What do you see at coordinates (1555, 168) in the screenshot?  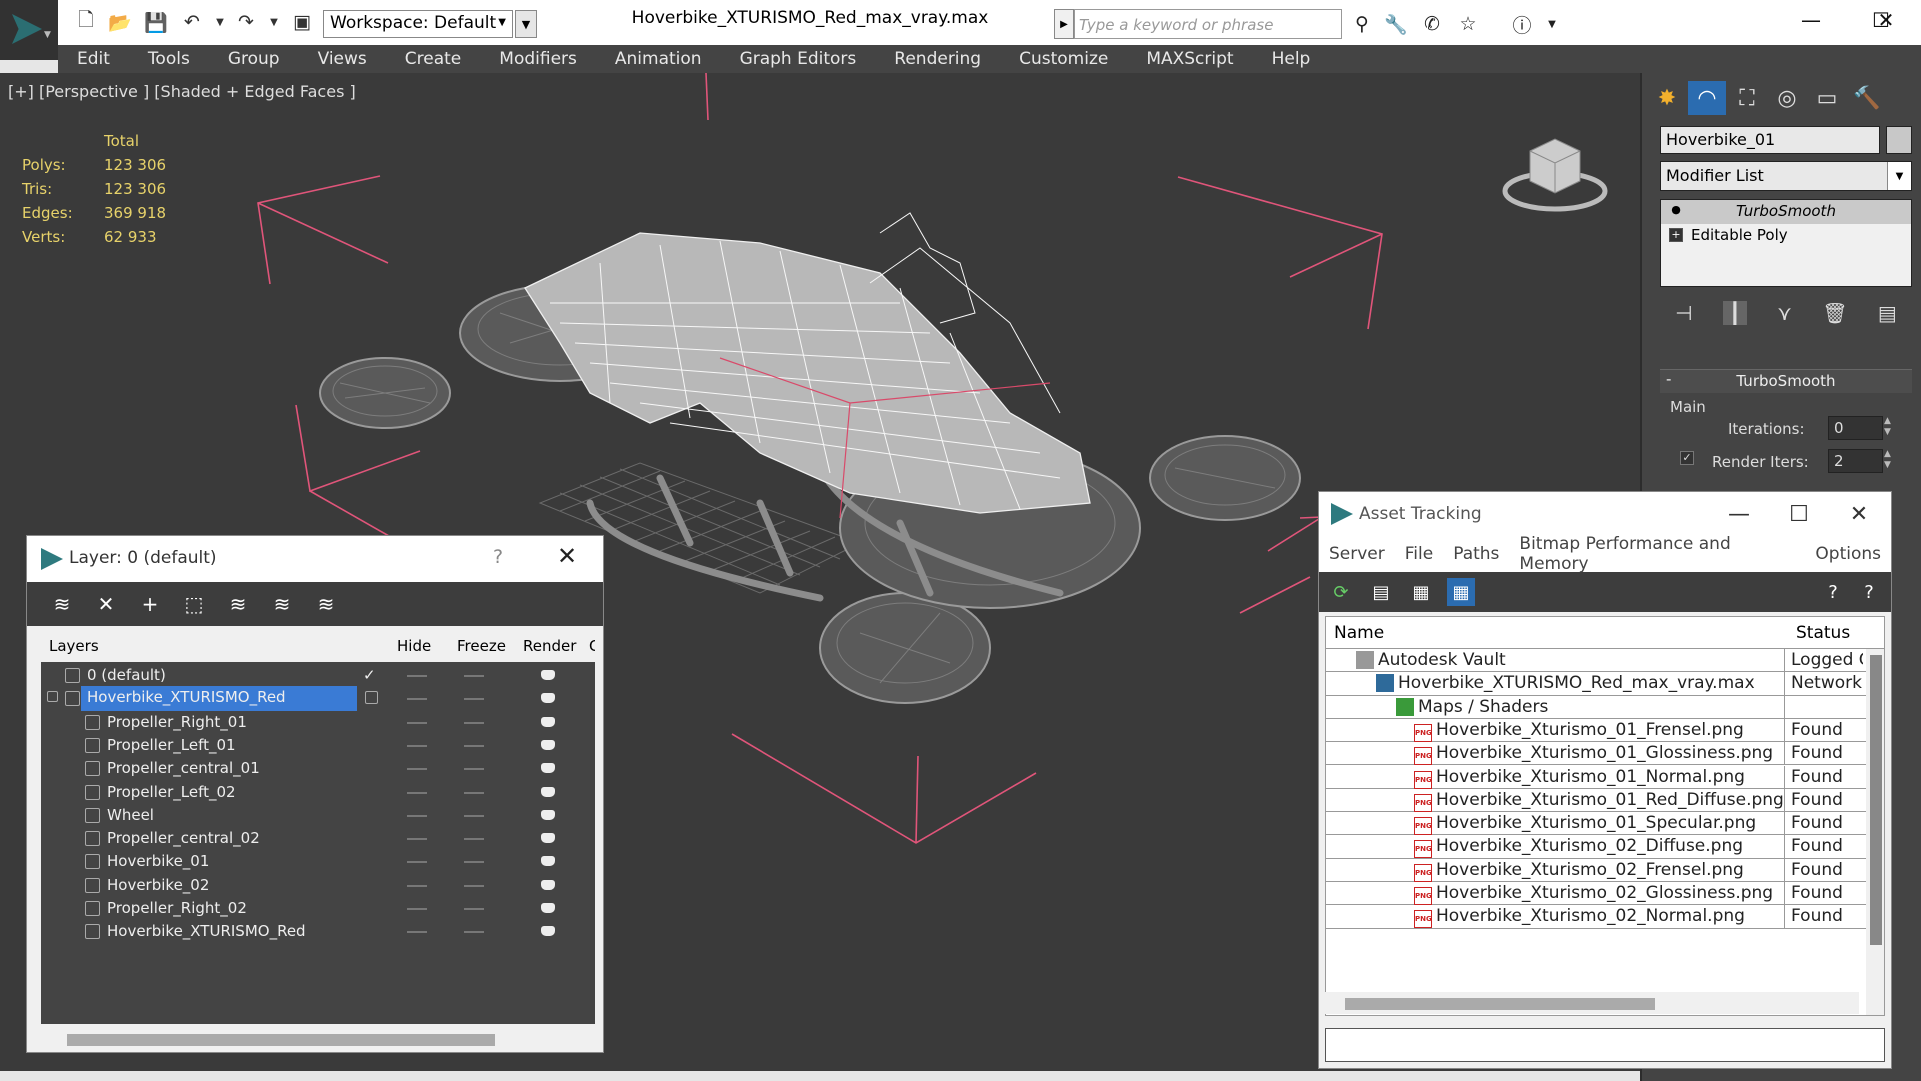 I see `viewcube-icon` at bounding box center [1555, 168].